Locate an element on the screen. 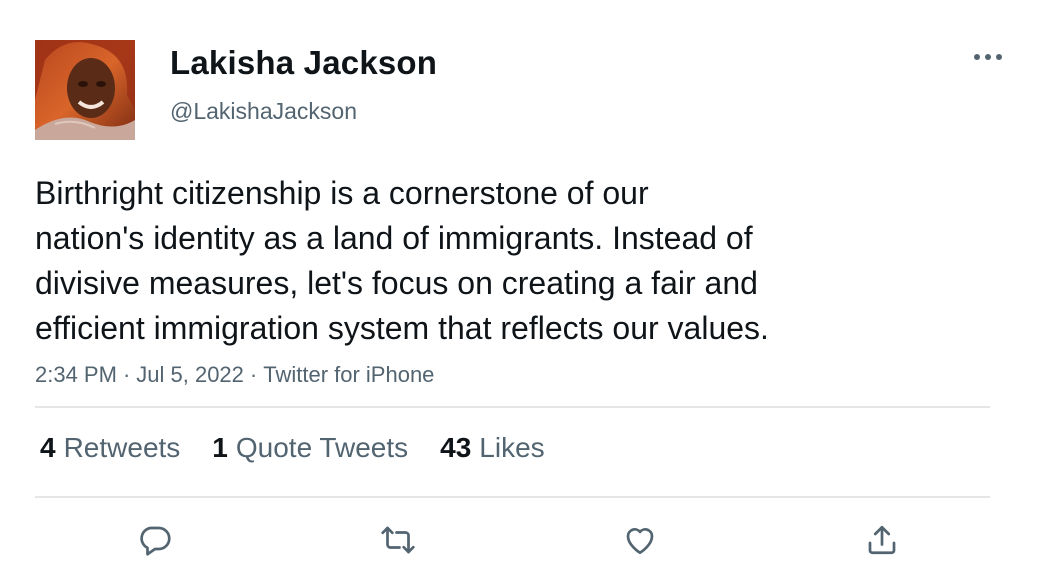 Image resolution: width=1050 pixels, height=570 pixels. reply-icon is located at coordinates (155, 540).